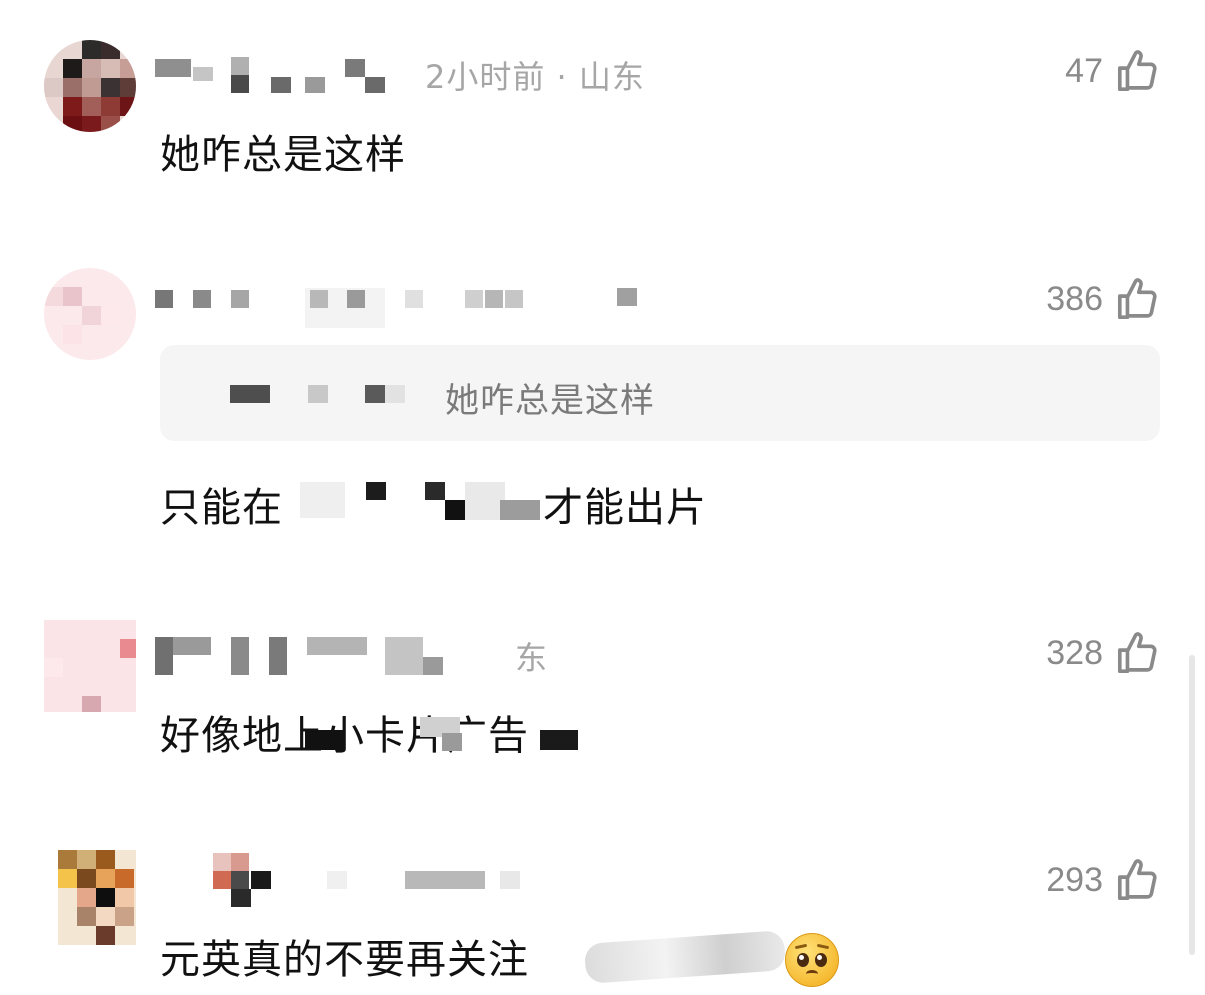 Image resolution: width=1205 pixels, height=995 pixels. What do you see at coordinates (1103, 880) in the screenshot?
I see `like-button: 293` at bounding box center [1103, 880].